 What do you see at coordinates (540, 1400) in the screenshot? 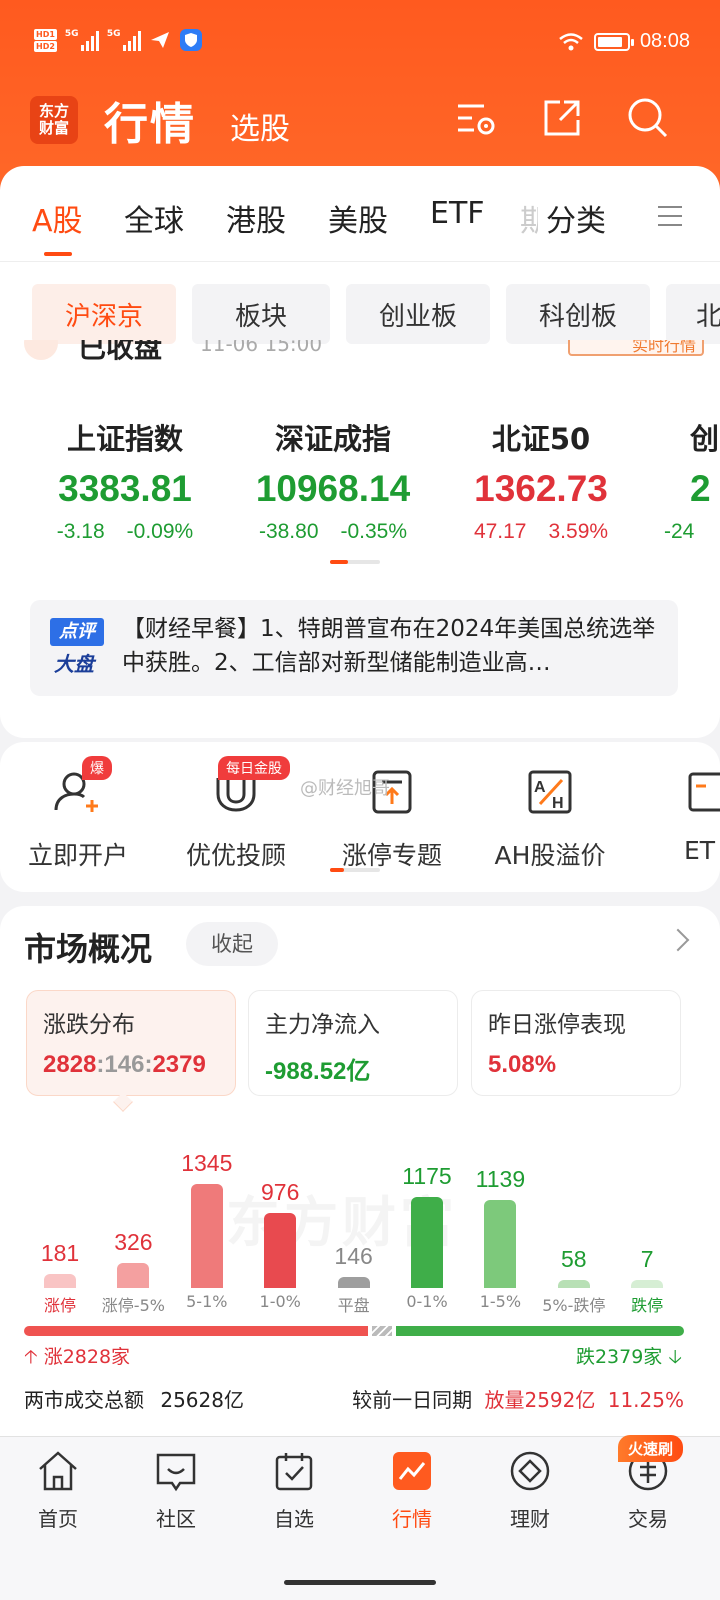
I see `compare-value: 放量2592亿` at bounding box center [540, 1400].